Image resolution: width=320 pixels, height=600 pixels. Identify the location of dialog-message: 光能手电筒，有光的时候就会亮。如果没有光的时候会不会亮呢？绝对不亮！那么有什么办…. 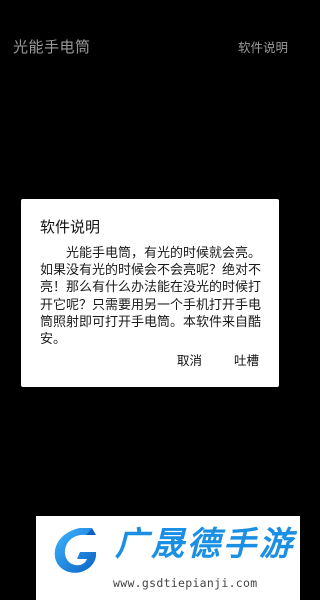
(151, 297).